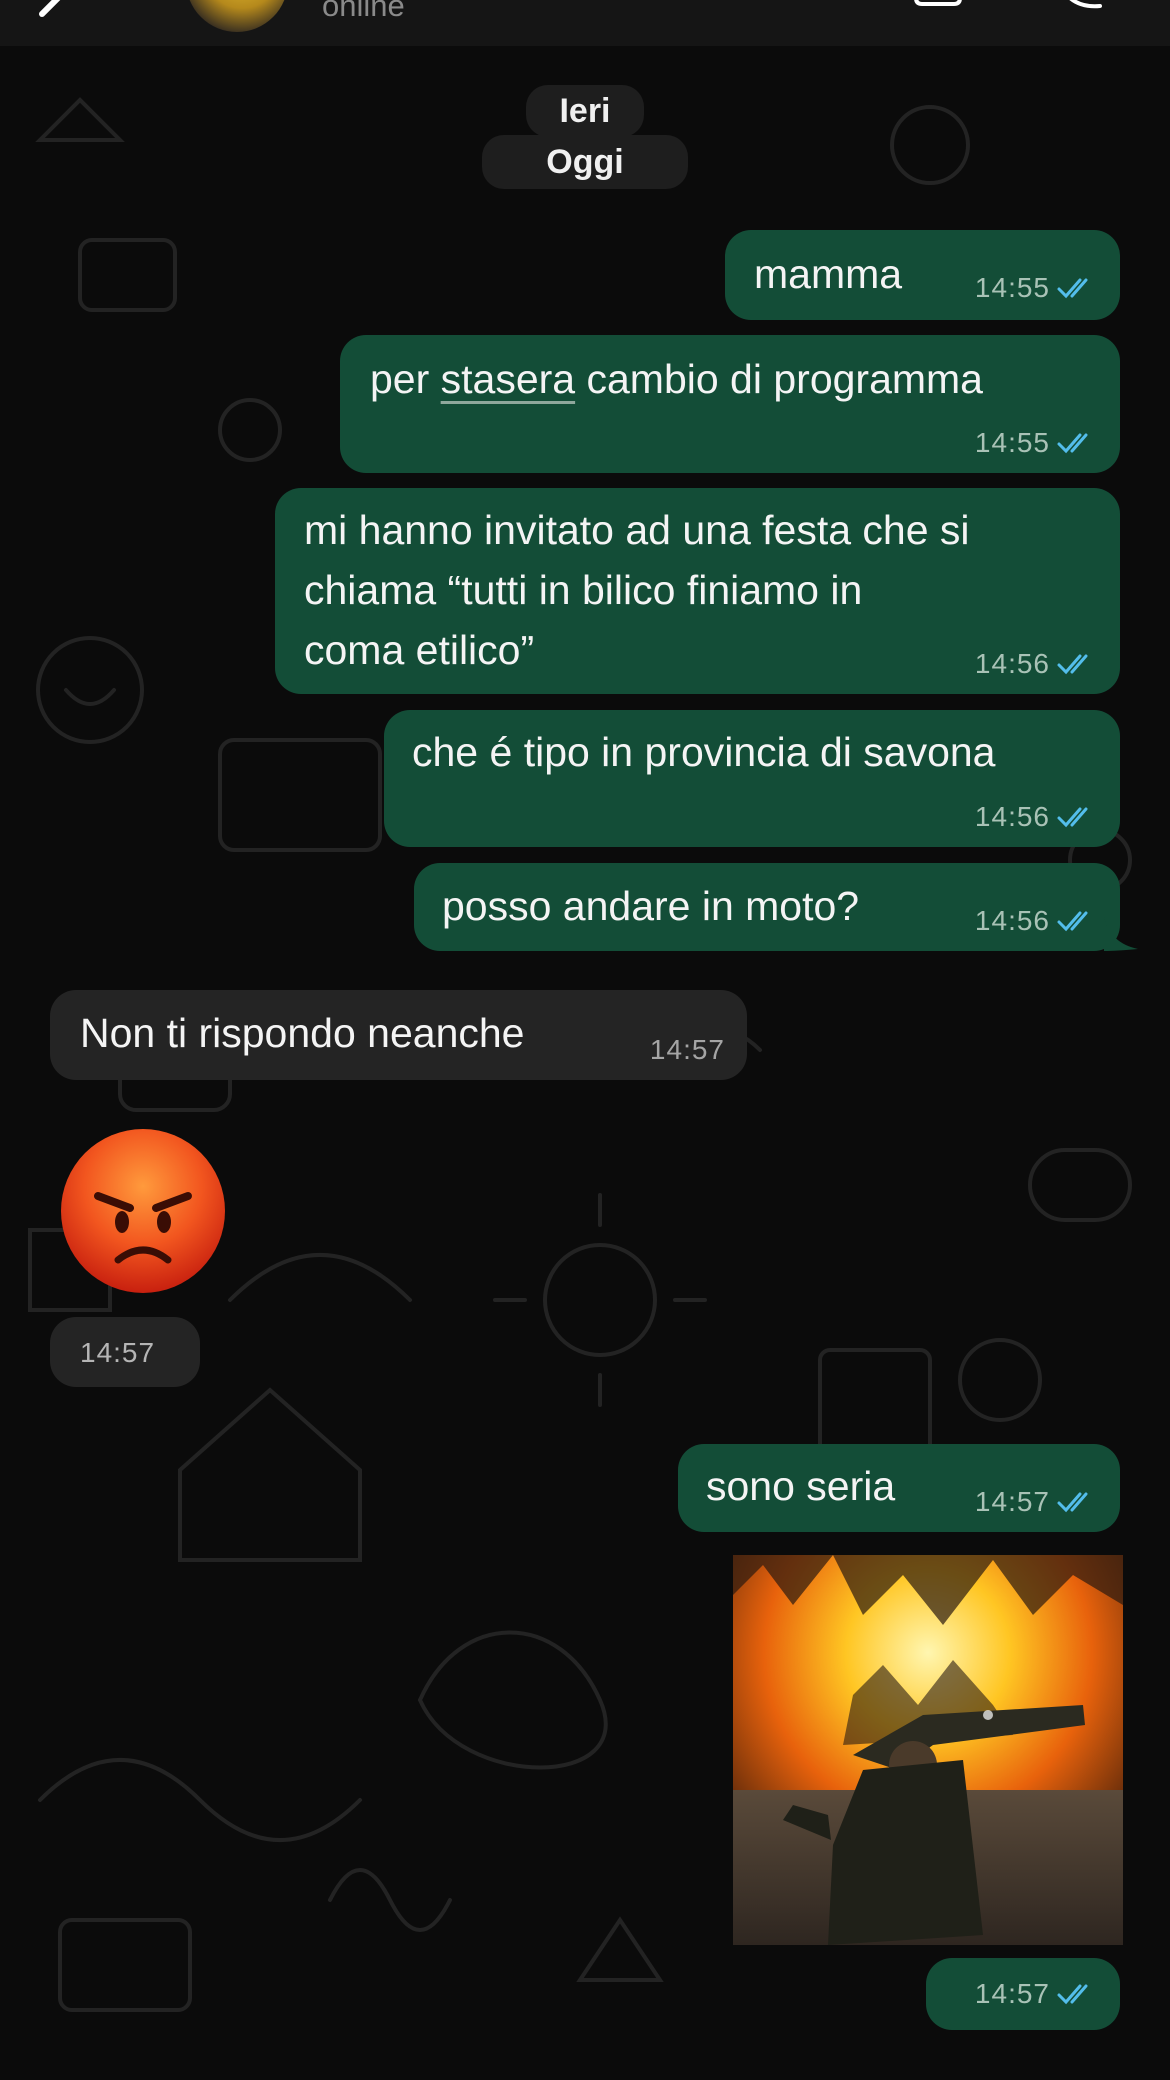  I want to click on message-text: che é tipo in provincia di savona, so click(704, 752).